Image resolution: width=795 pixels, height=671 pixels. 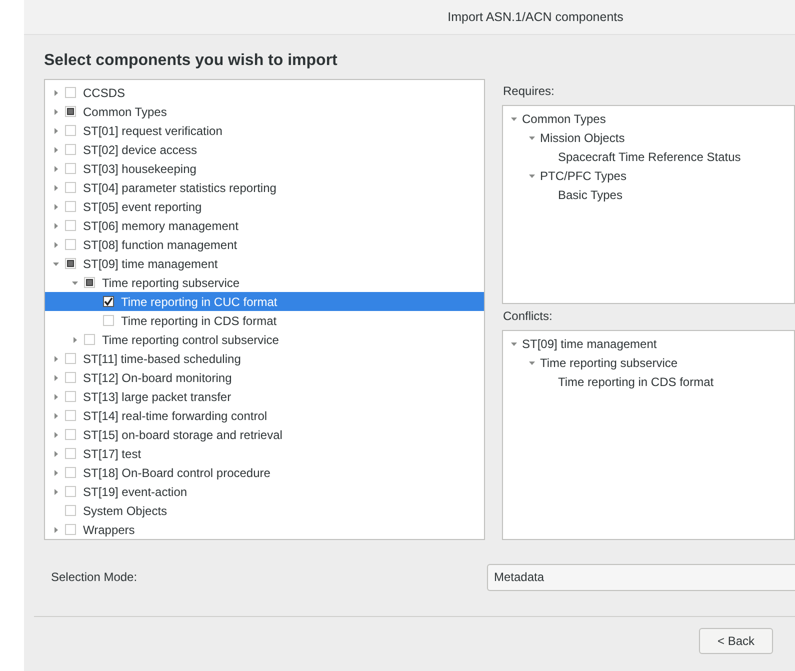 What do you see at coordinates (152, 131) in the screenshot?
I see `tree-item-label: ST[01] request verification` at bounding box center [152, 131].